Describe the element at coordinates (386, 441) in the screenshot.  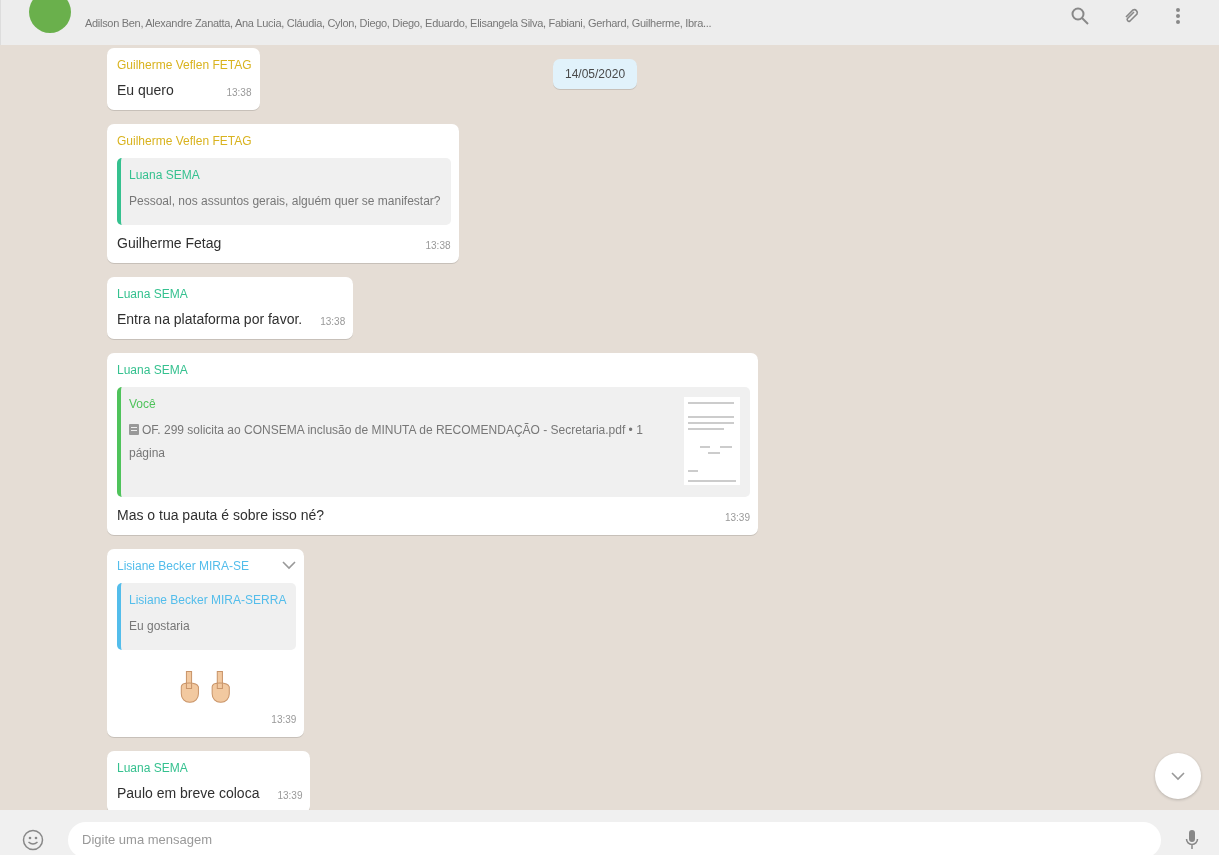
I see `quoted-text: OF. 299 solicita ao CONSEMA inclusão de MINUTA de RECOMENDAÇÃO - Secretaria.pdf • 1 página` at that location.